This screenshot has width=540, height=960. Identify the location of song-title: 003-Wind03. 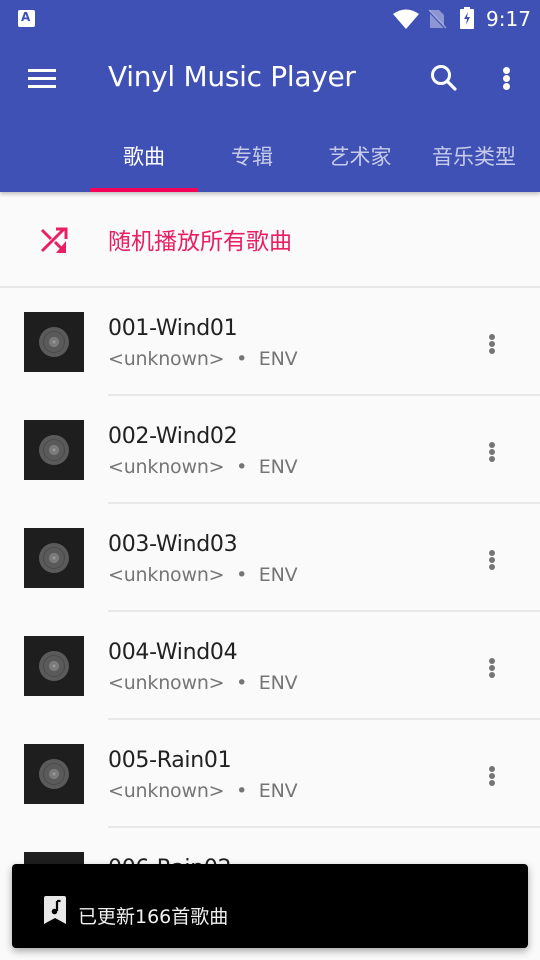
(173, 544).